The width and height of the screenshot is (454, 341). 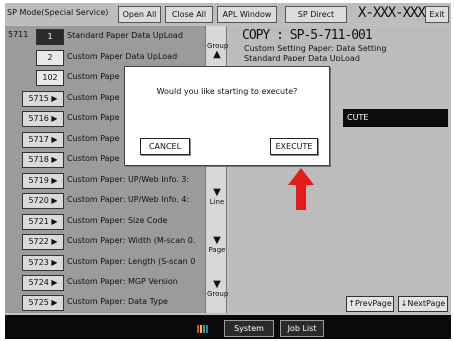 I want to click on expand-code-button: 5721 ▶, so click(x=43, y=222).